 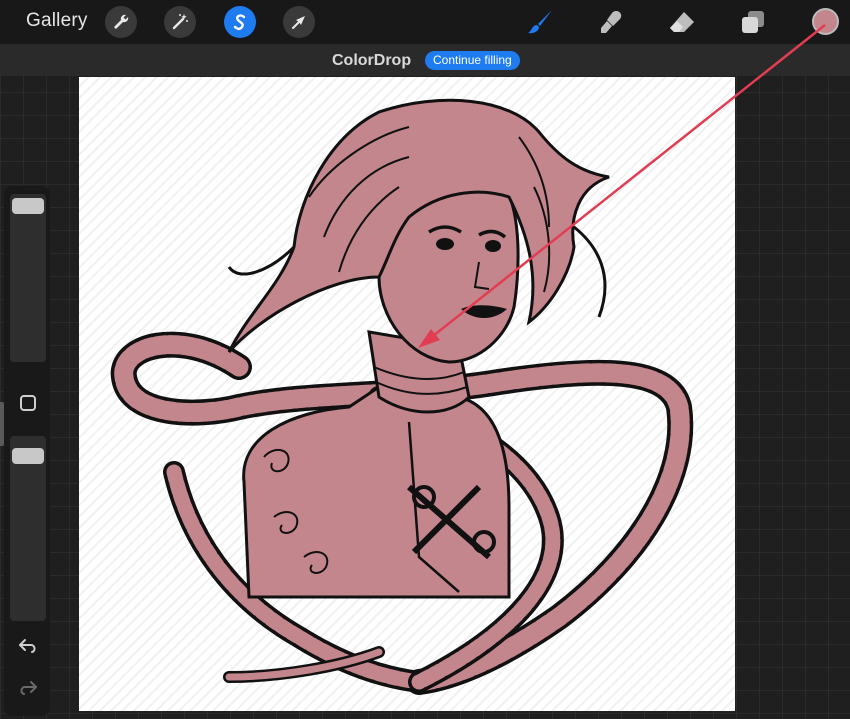 I want to click on layers-icon, so click(x=753, y=22).